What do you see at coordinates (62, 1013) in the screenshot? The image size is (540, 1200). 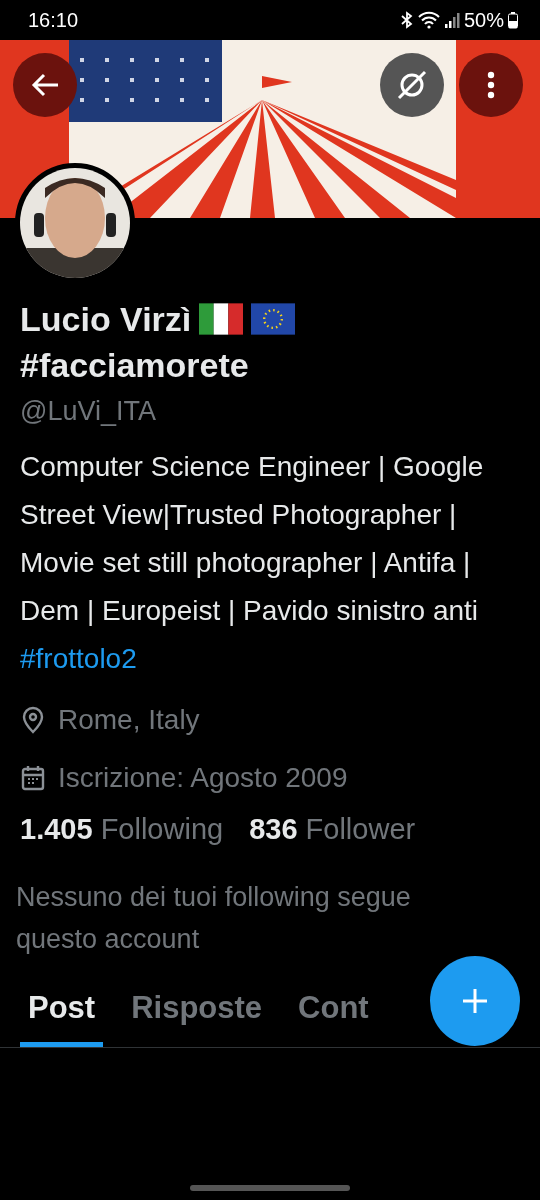 I see `profile-tab: Post` at bounding box center [62, 1013].